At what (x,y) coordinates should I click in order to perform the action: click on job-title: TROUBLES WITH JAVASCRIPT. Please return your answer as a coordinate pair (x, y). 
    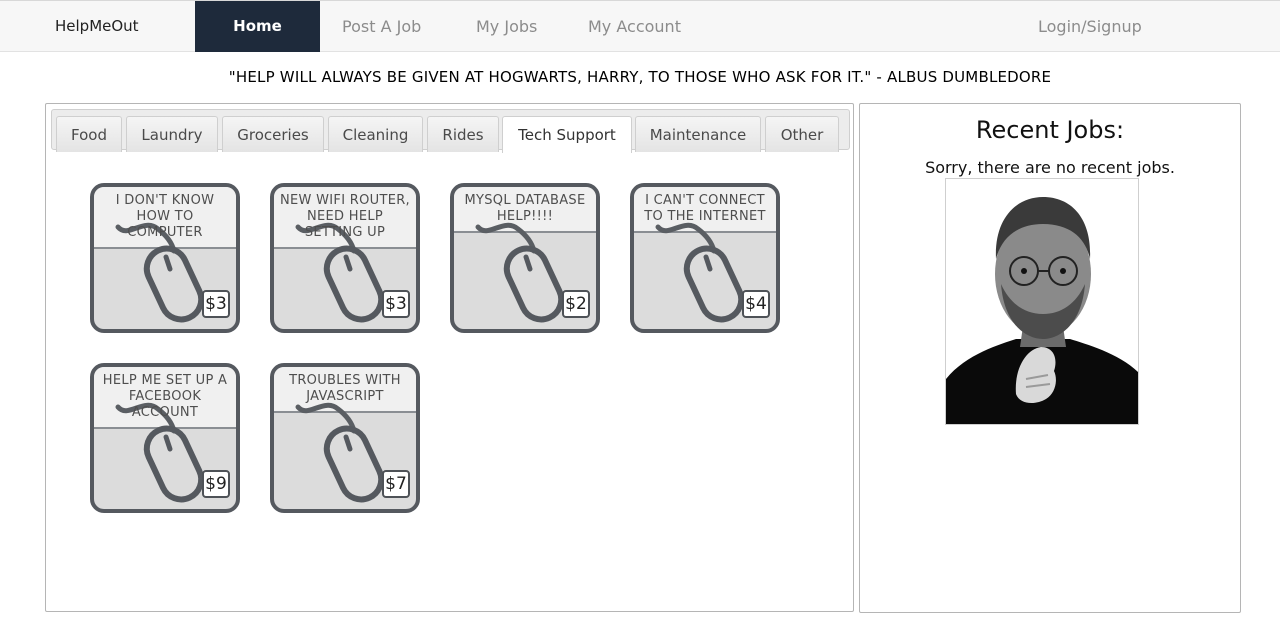
    Looking at the image, I should click on (345, 388).